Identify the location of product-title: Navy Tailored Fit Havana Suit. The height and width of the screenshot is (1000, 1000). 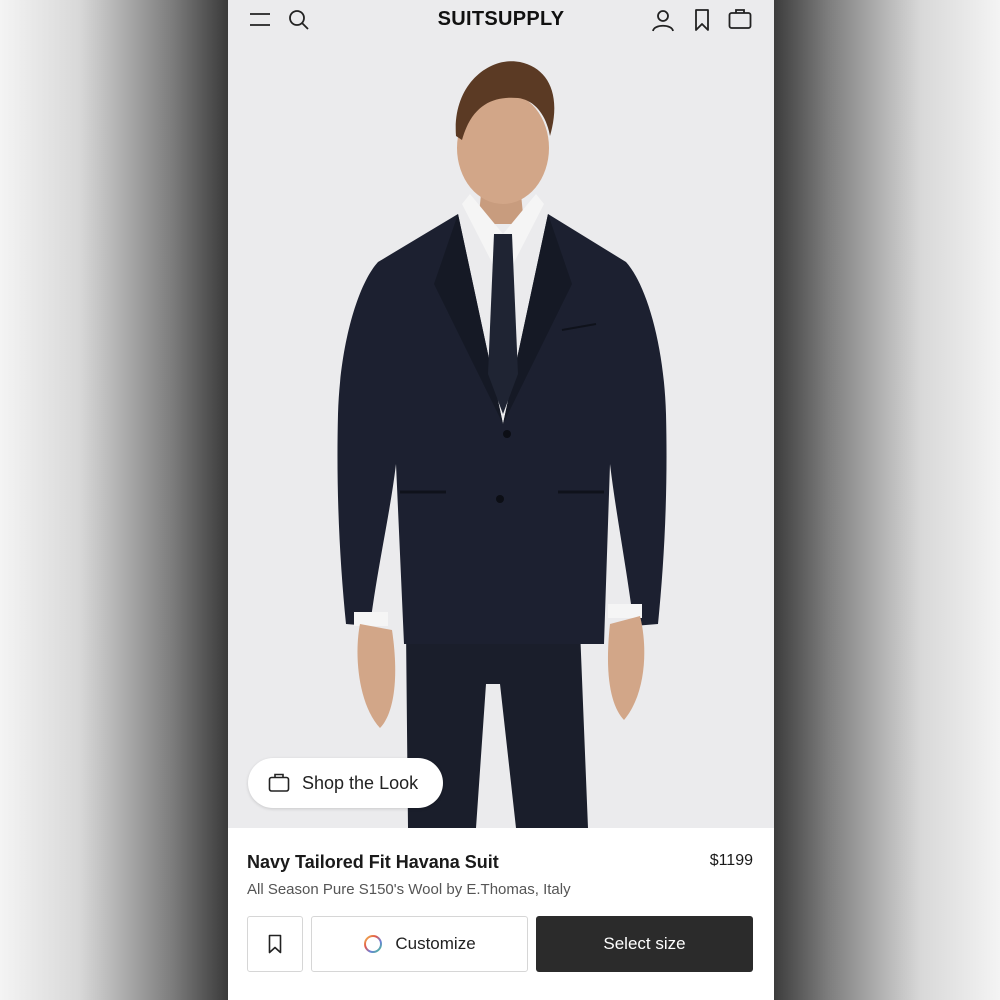
(373, 862).